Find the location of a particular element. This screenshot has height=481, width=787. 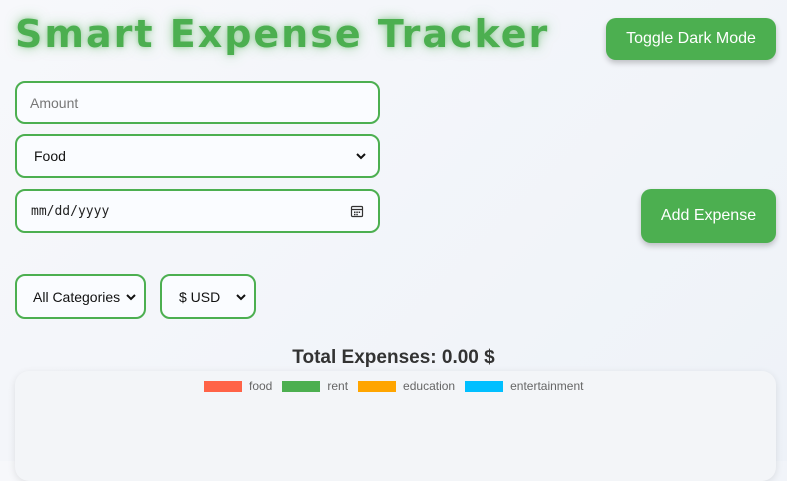

add-expense-button: Add Expense is located at coordinates (708, 216).